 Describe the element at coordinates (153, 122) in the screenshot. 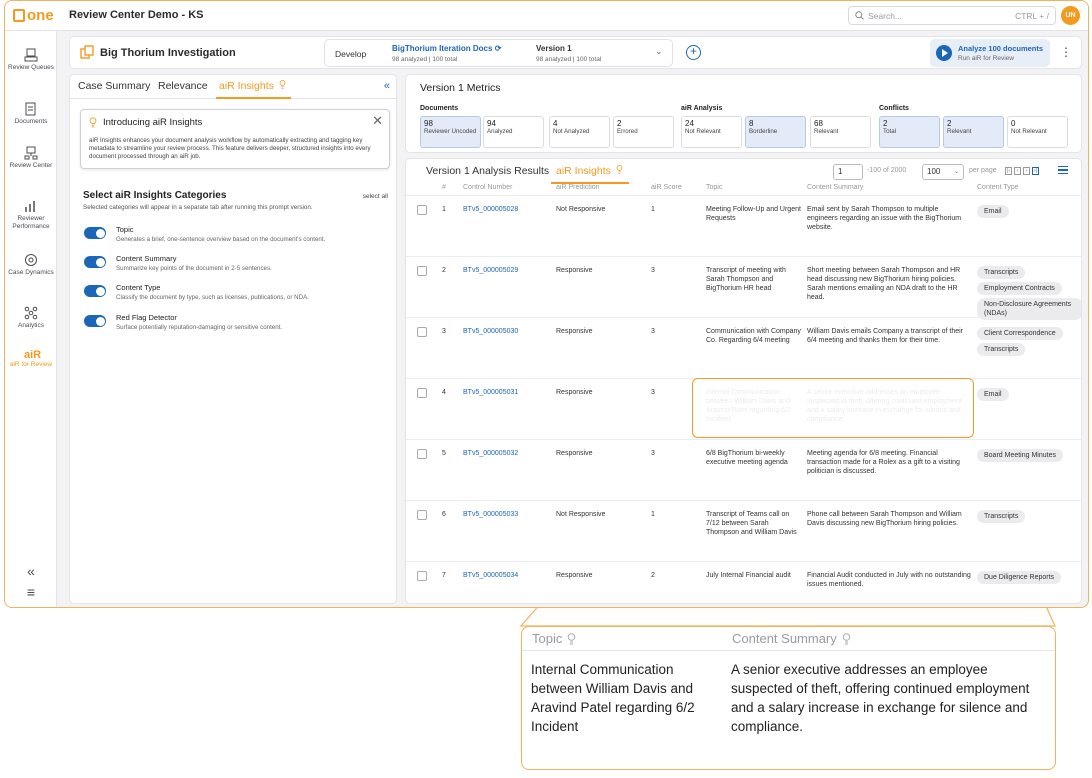

I see `intro-title-text: Introducing aiR Insights` at that location.